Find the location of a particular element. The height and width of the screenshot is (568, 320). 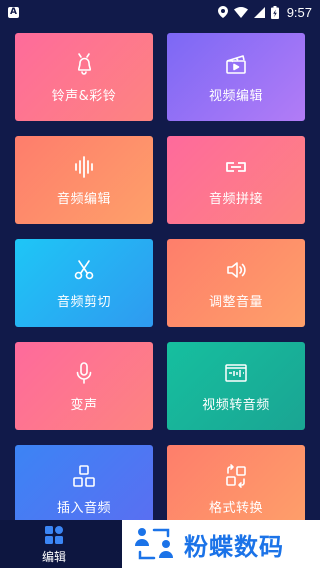

user-sync-icon is located at coordinates (154, 544).